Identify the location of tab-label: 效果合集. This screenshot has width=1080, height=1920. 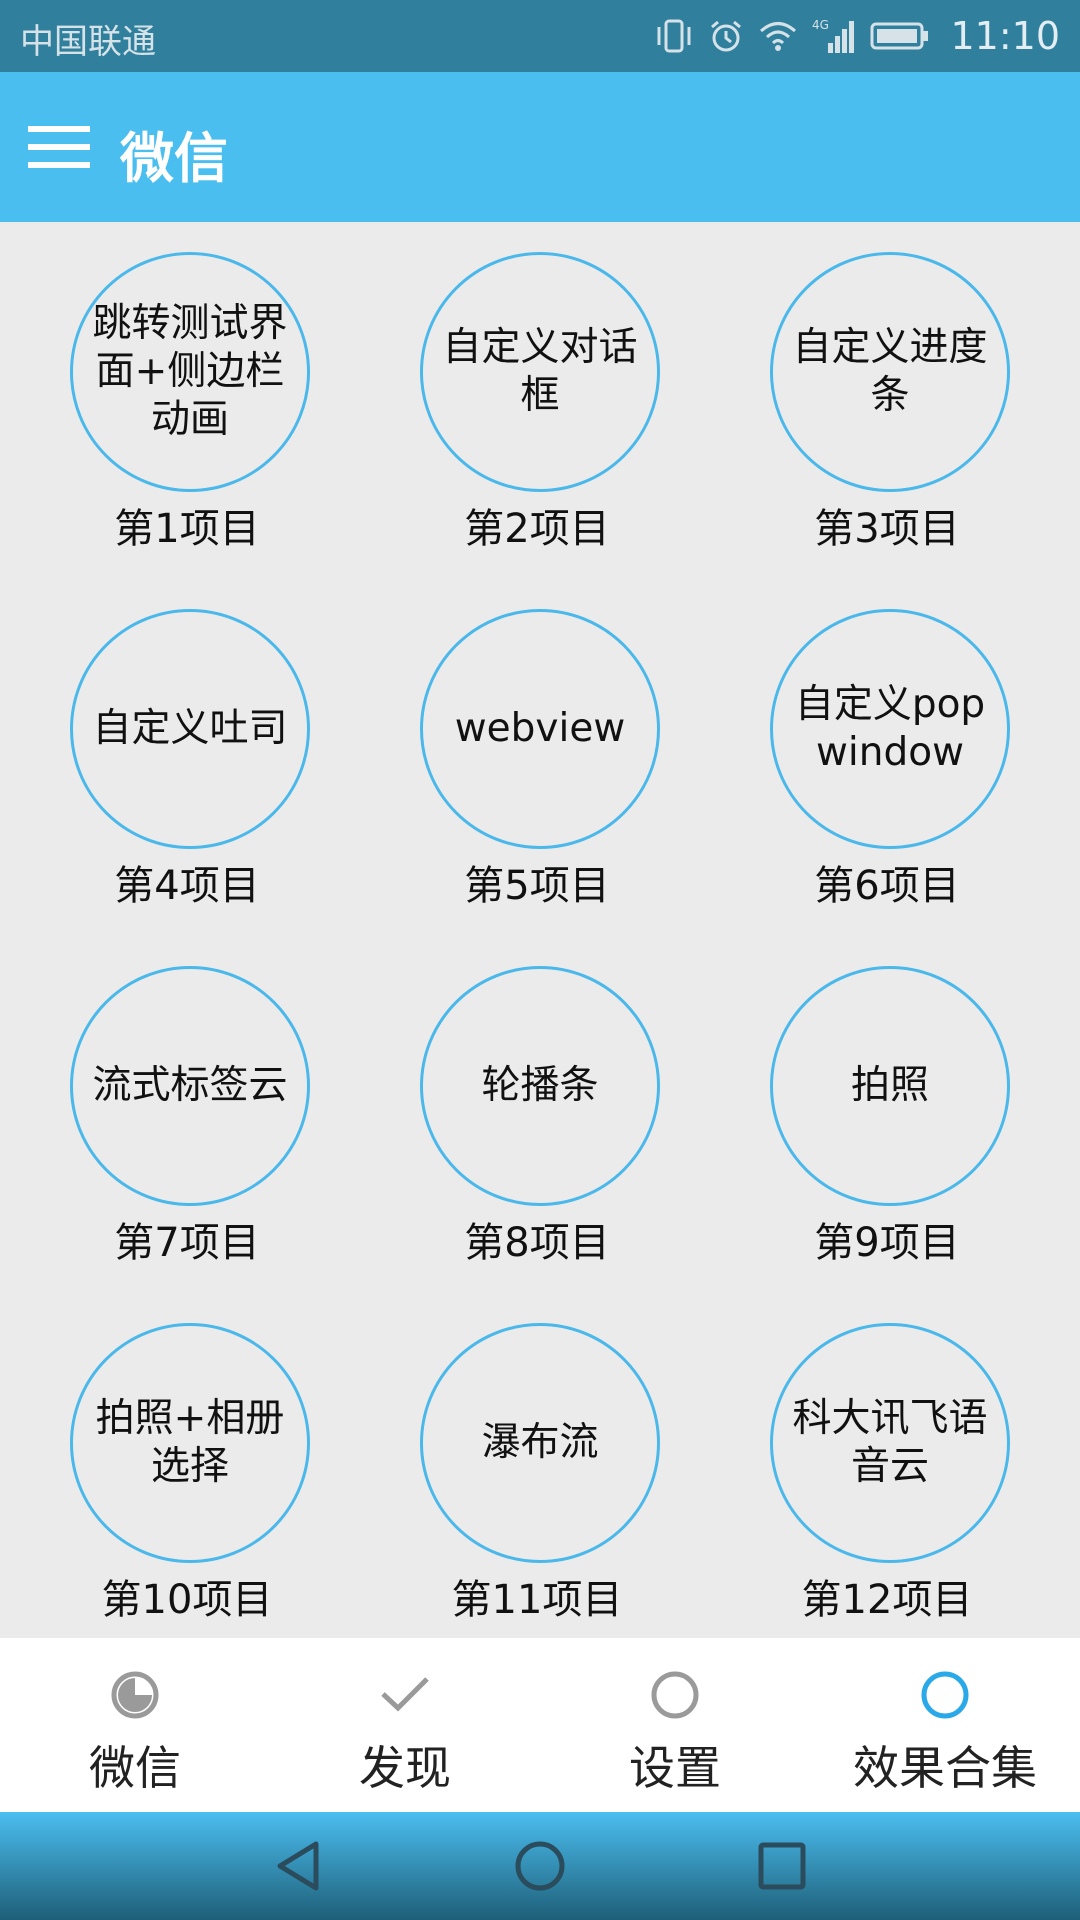
(945, 1768).